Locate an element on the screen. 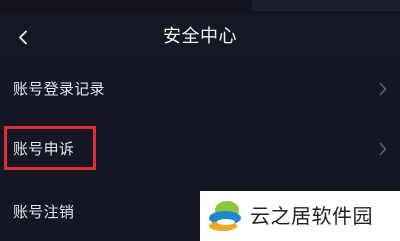 The height and width of the screenshot is (241, 400). menu-item-label: 账号注销 is located at coordinates (44, 212).